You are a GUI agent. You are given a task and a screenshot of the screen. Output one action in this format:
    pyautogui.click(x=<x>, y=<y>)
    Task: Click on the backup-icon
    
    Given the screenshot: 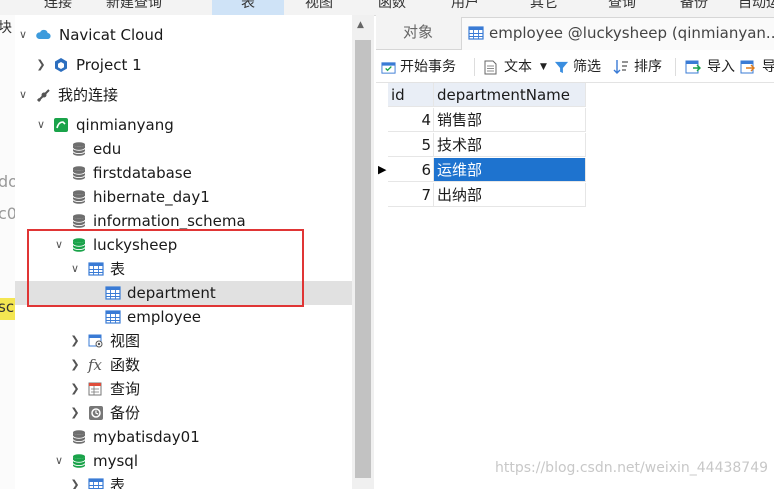 What is the action you would take?
    pyautogui.click(x=96, y=413)
    